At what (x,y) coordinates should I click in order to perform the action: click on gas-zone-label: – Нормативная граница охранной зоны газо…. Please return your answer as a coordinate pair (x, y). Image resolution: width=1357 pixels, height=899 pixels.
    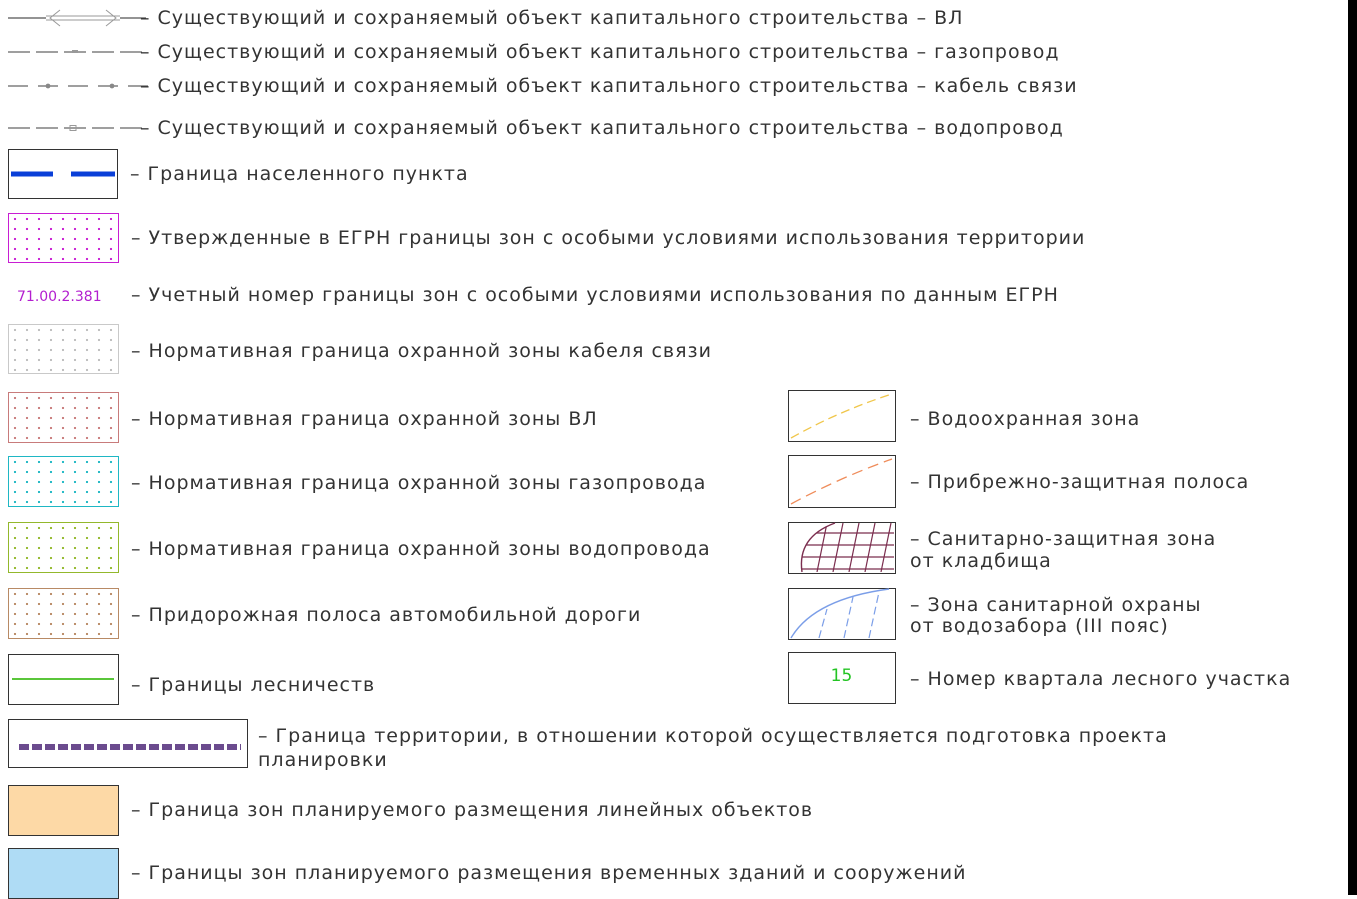
    Looking at the image, I should click on (419, 483).